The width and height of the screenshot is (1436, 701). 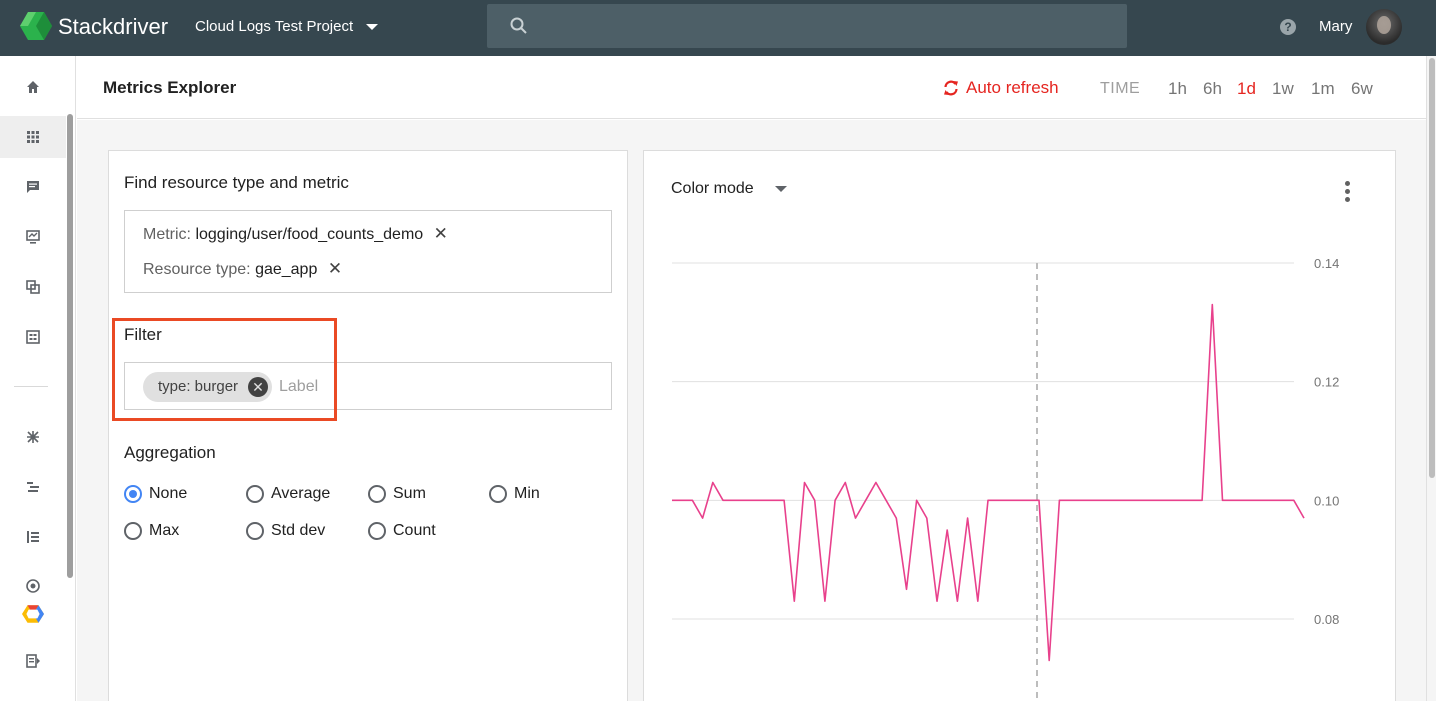 I want to click on metric-value: logging/user/food_counts_demo, so click(x=309, y=234).